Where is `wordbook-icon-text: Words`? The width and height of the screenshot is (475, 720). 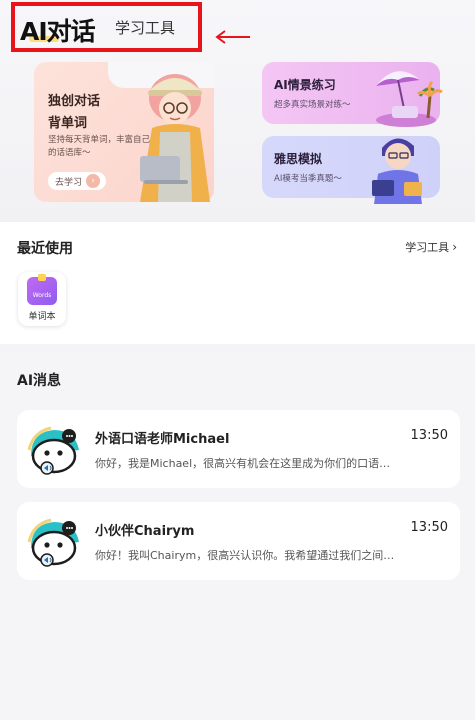
wordbook-icon-text: Words is located at coordinates (42, 295).